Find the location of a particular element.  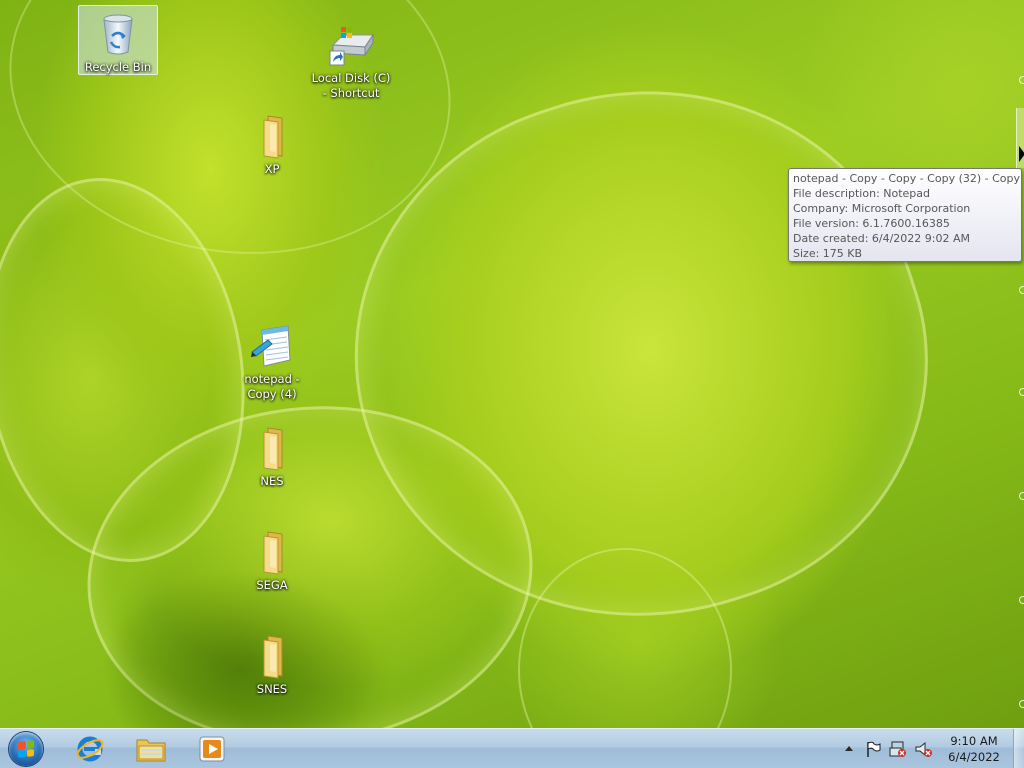

action-center-flag-icon is located at coordinates (874, 749).